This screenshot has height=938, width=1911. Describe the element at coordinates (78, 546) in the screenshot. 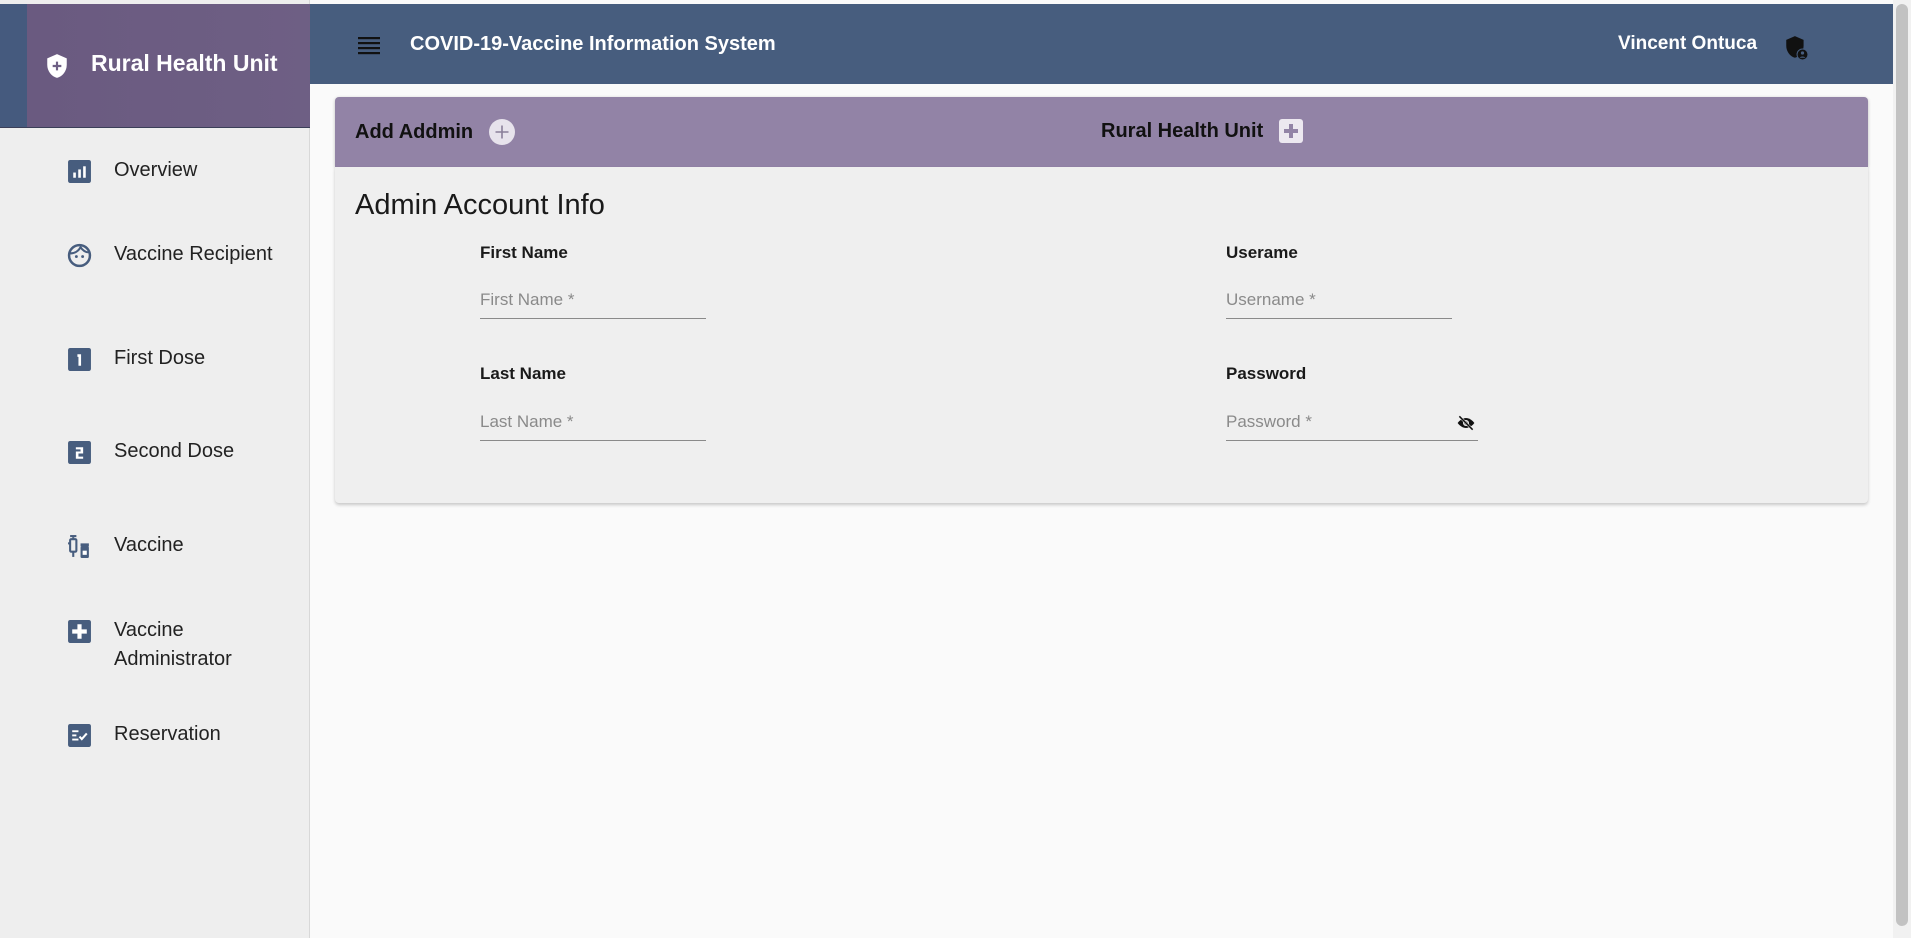

I see `vaccine-vials-icon` at that location.